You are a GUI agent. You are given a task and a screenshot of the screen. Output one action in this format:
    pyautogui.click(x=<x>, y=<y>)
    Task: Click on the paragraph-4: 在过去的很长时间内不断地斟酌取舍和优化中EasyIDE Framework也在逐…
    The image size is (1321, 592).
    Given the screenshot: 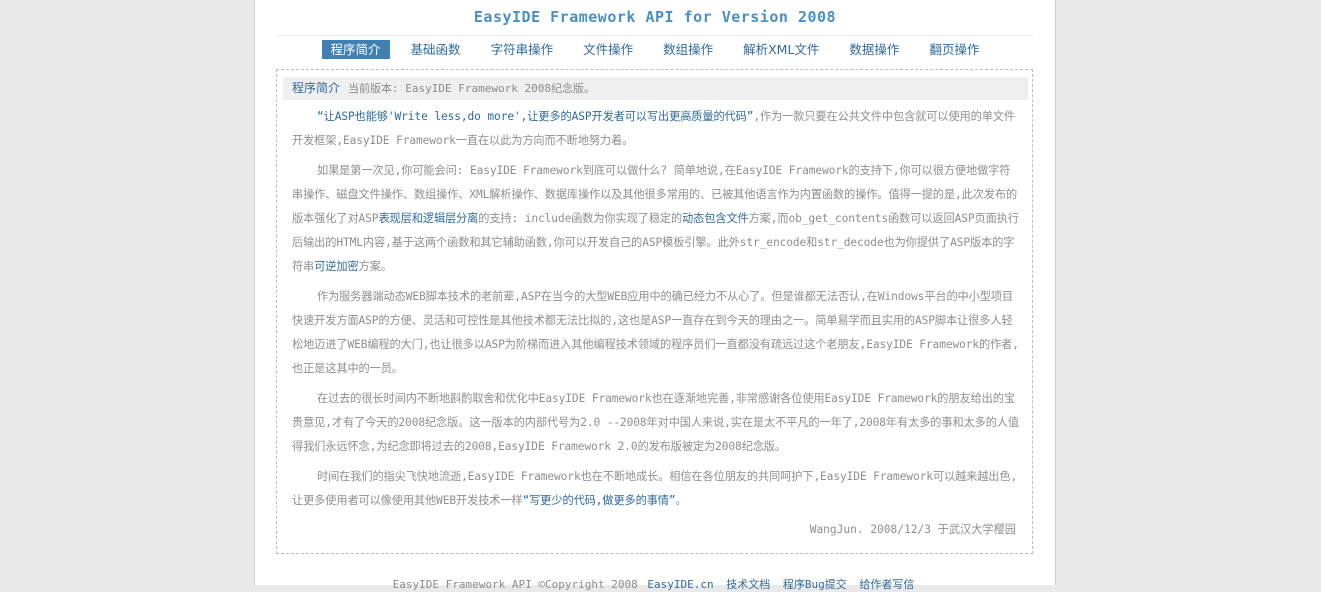 What is the action you would take?
    pyautogui.click(x=655, y=422)
    